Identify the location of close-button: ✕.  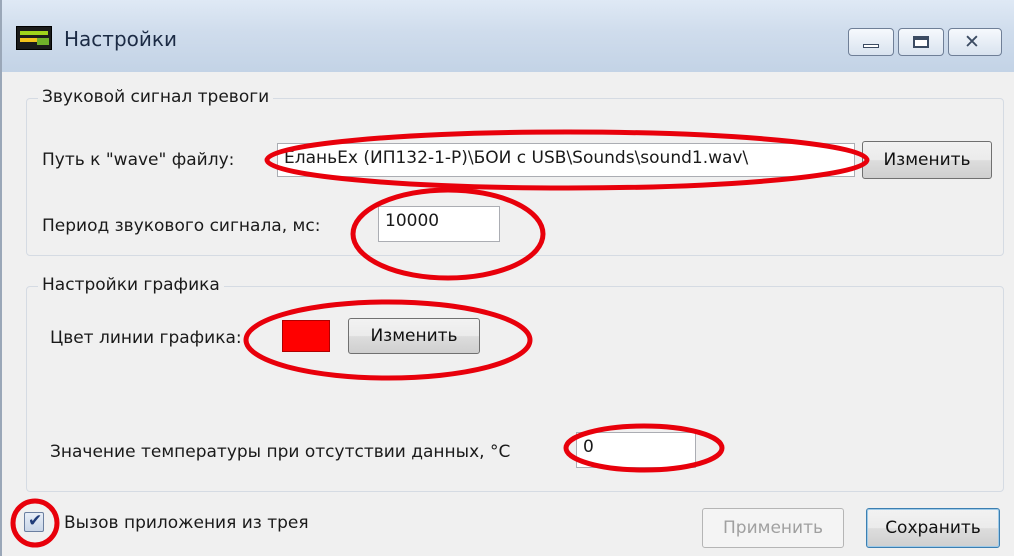
(975, 42).